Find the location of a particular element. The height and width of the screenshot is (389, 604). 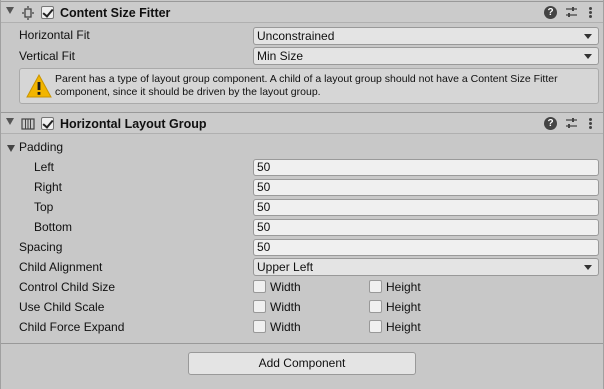

control-child-size-label: Control Child Size is located at coordinates (67, 287).